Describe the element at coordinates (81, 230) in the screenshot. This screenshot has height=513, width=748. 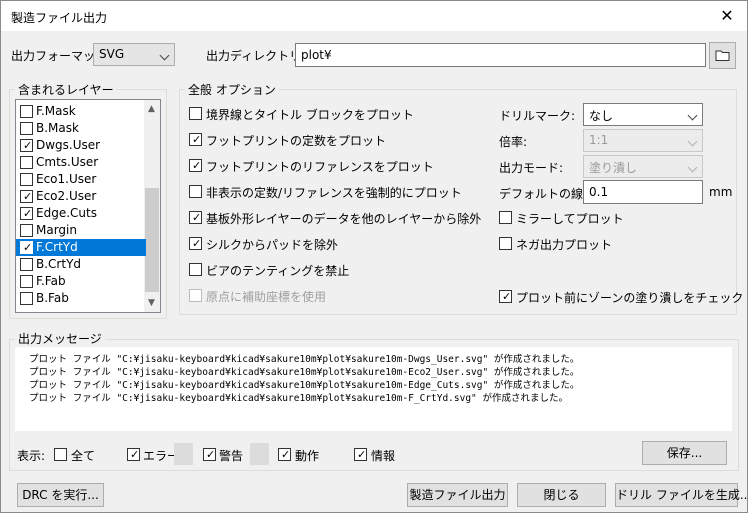
I see `layer-list-item: Margin` at that location.